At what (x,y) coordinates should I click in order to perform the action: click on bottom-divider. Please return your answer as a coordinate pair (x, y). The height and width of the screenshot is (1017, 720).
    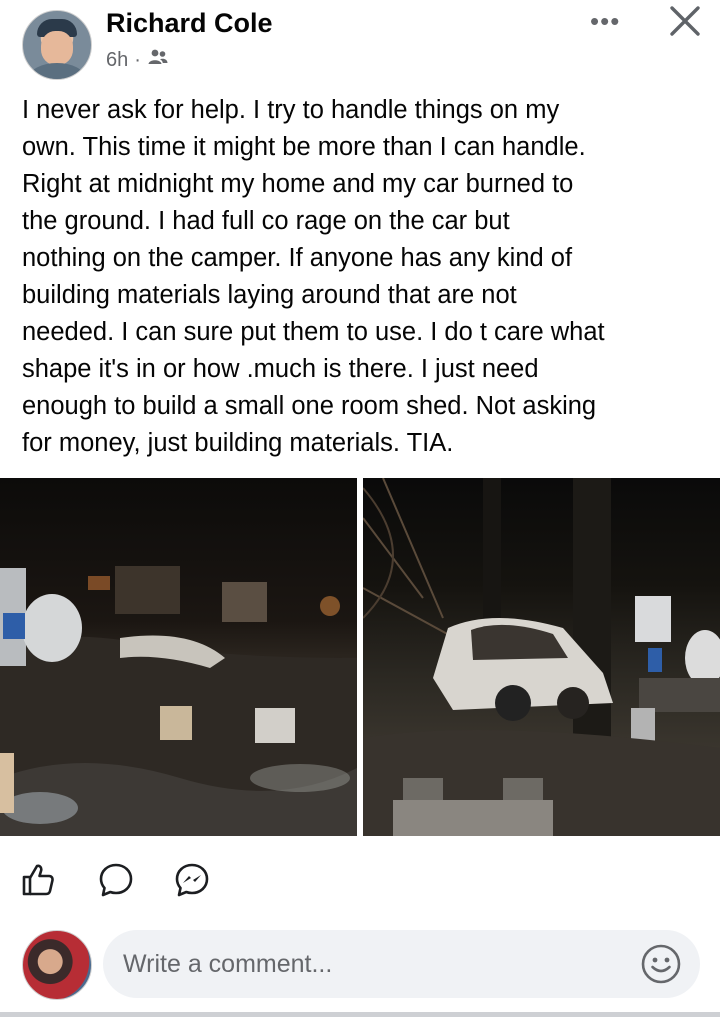
    Looking at the image, I should click on (360, 1014).